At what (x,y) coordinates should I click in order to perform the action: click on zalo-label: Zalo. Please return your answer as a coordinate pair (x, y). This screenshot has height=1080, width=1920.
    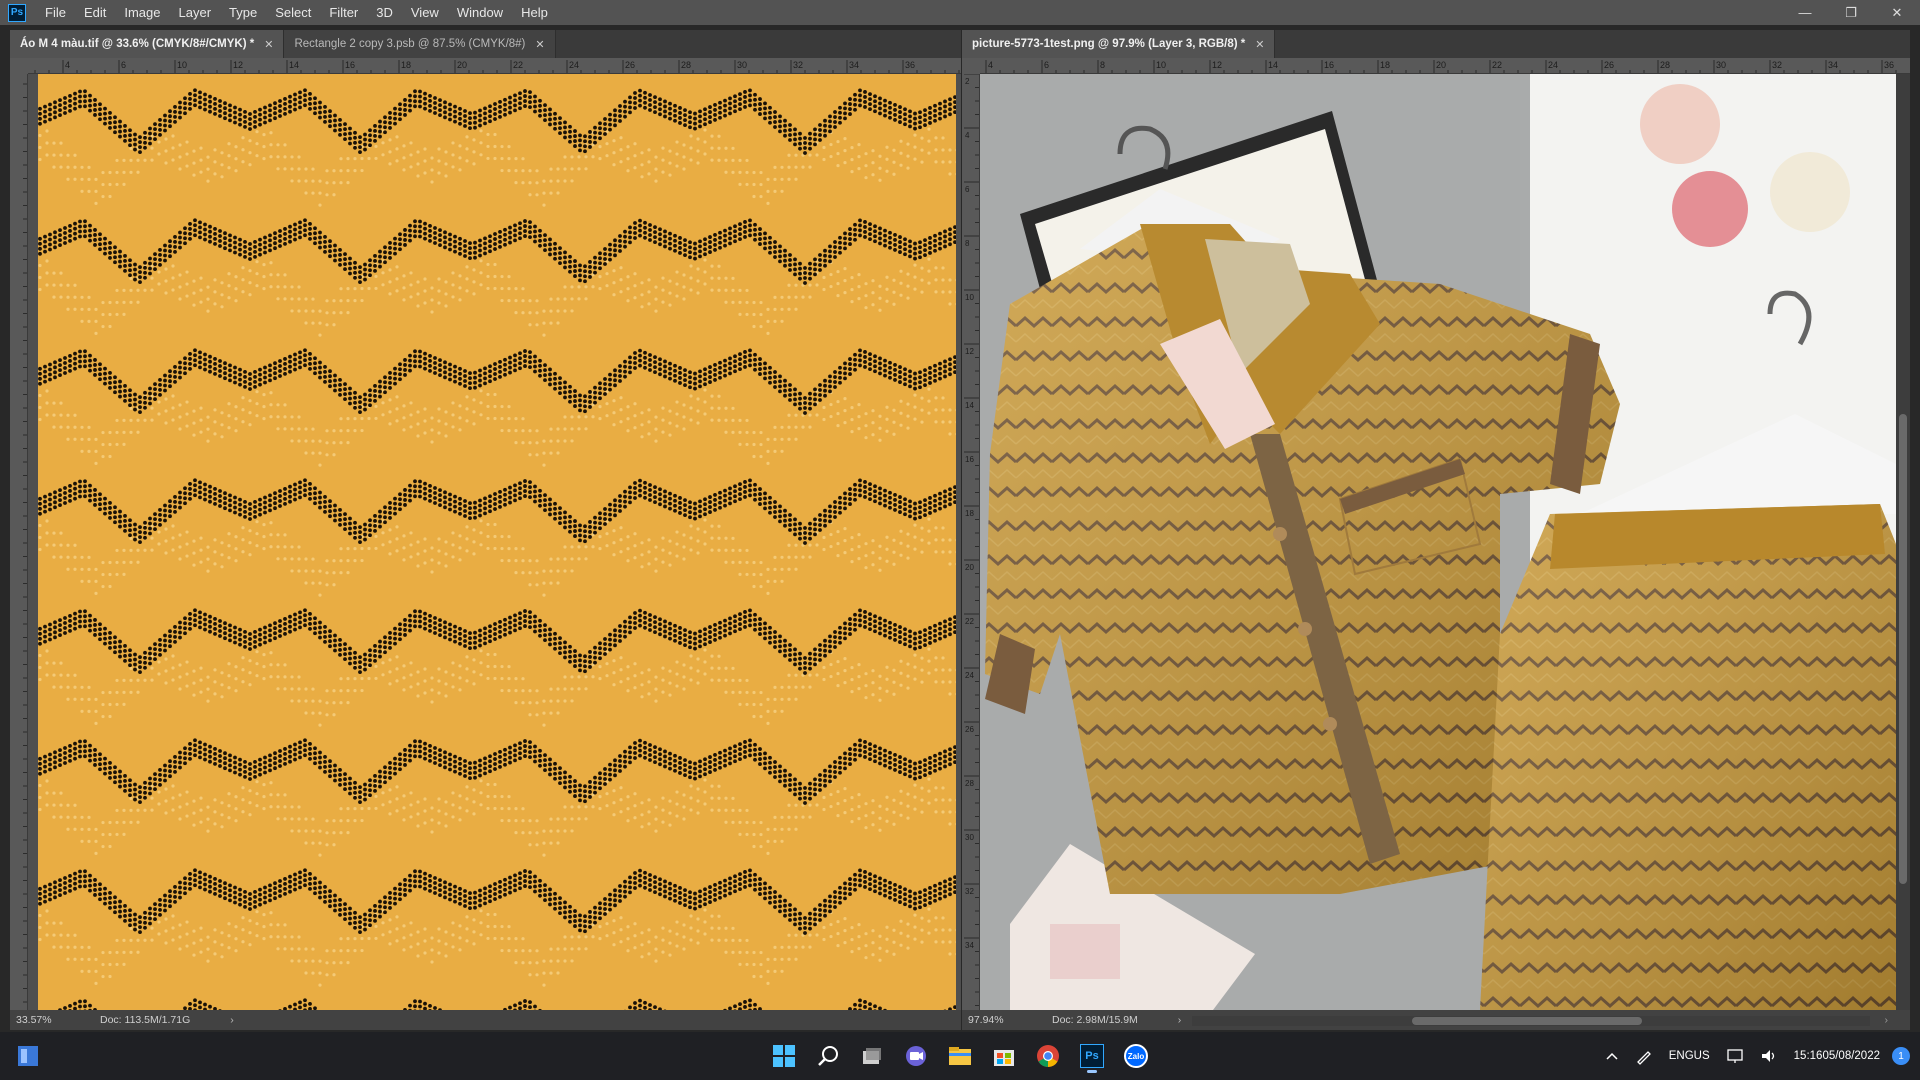
    Looking at the image, I should click on (1136, 1056).